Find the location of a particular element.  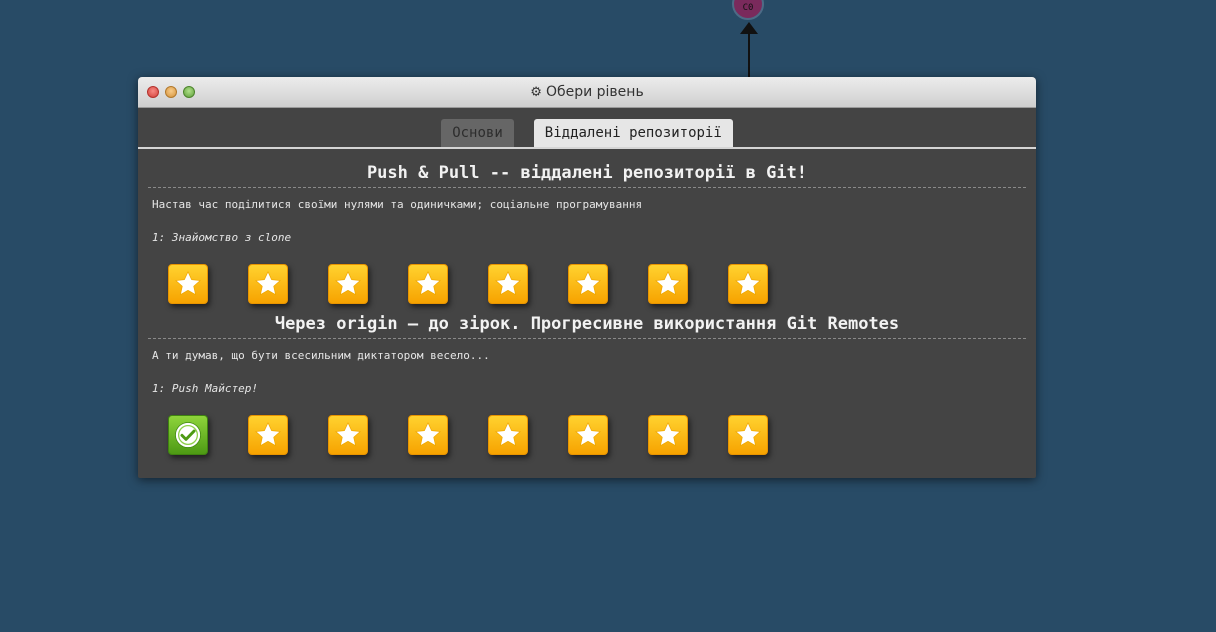

tab-bar: Основи Віддалені репозиторії is located at coordinates (587, 128).